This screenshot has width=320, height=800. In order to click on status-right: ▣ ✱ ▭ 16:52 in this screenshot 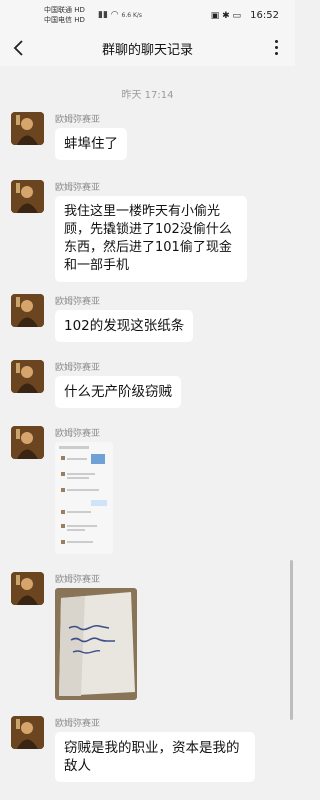, I will do `click(245, 15)`.